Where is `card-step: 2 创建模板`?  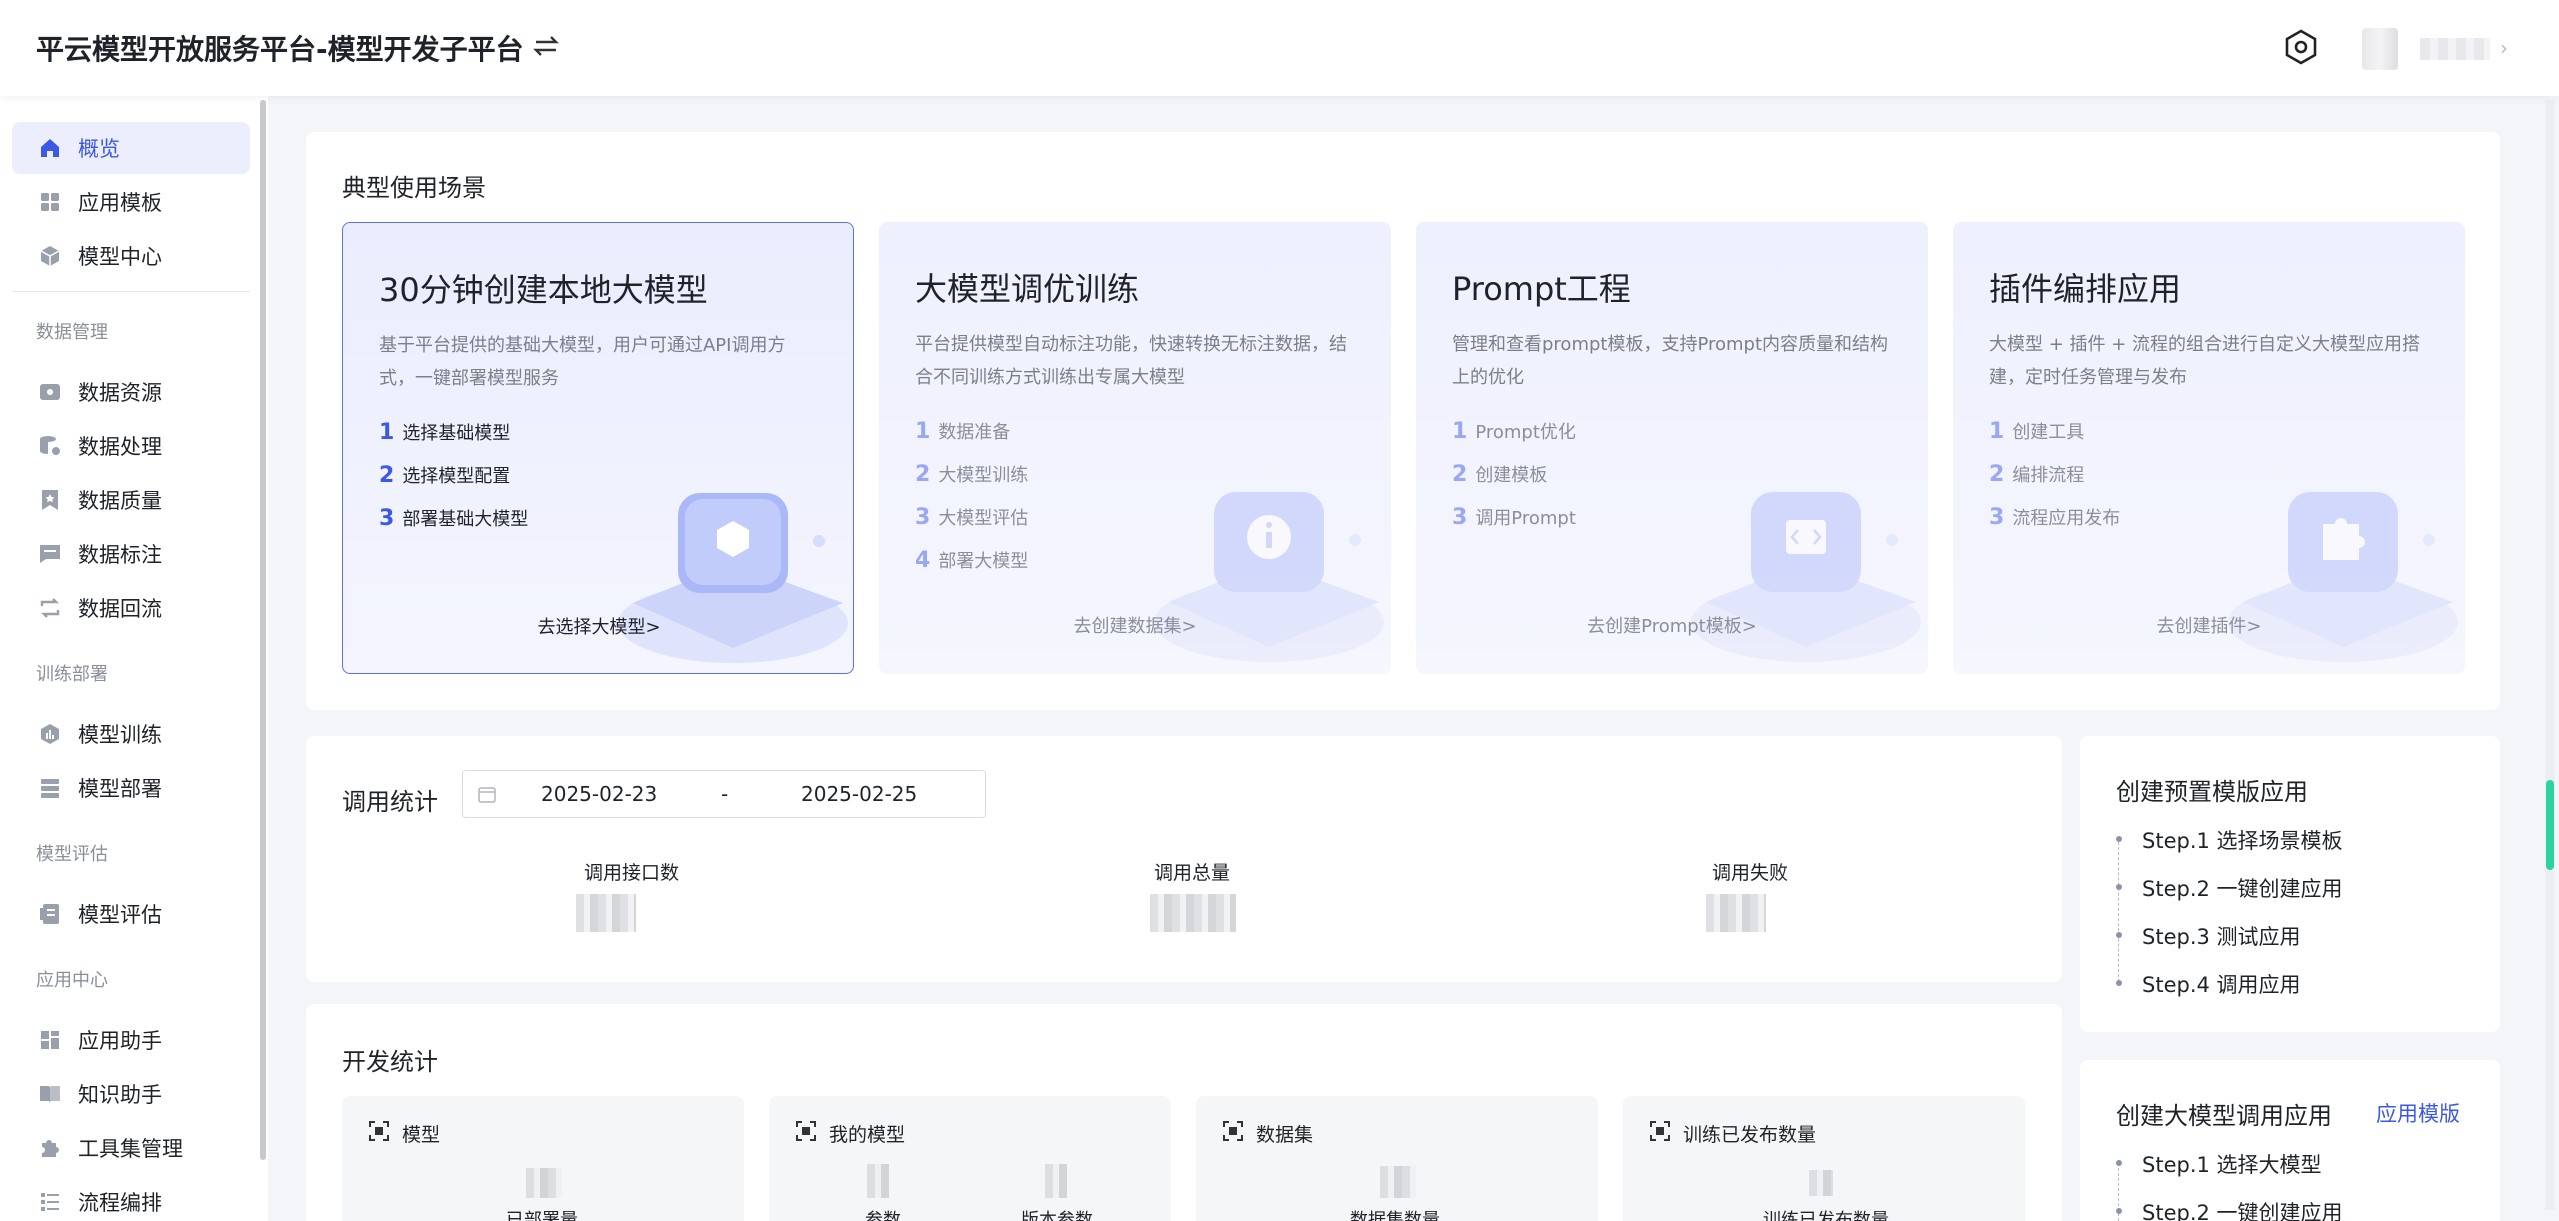 card-step: 2 创建模板 is located at coordinates (1500, 474).